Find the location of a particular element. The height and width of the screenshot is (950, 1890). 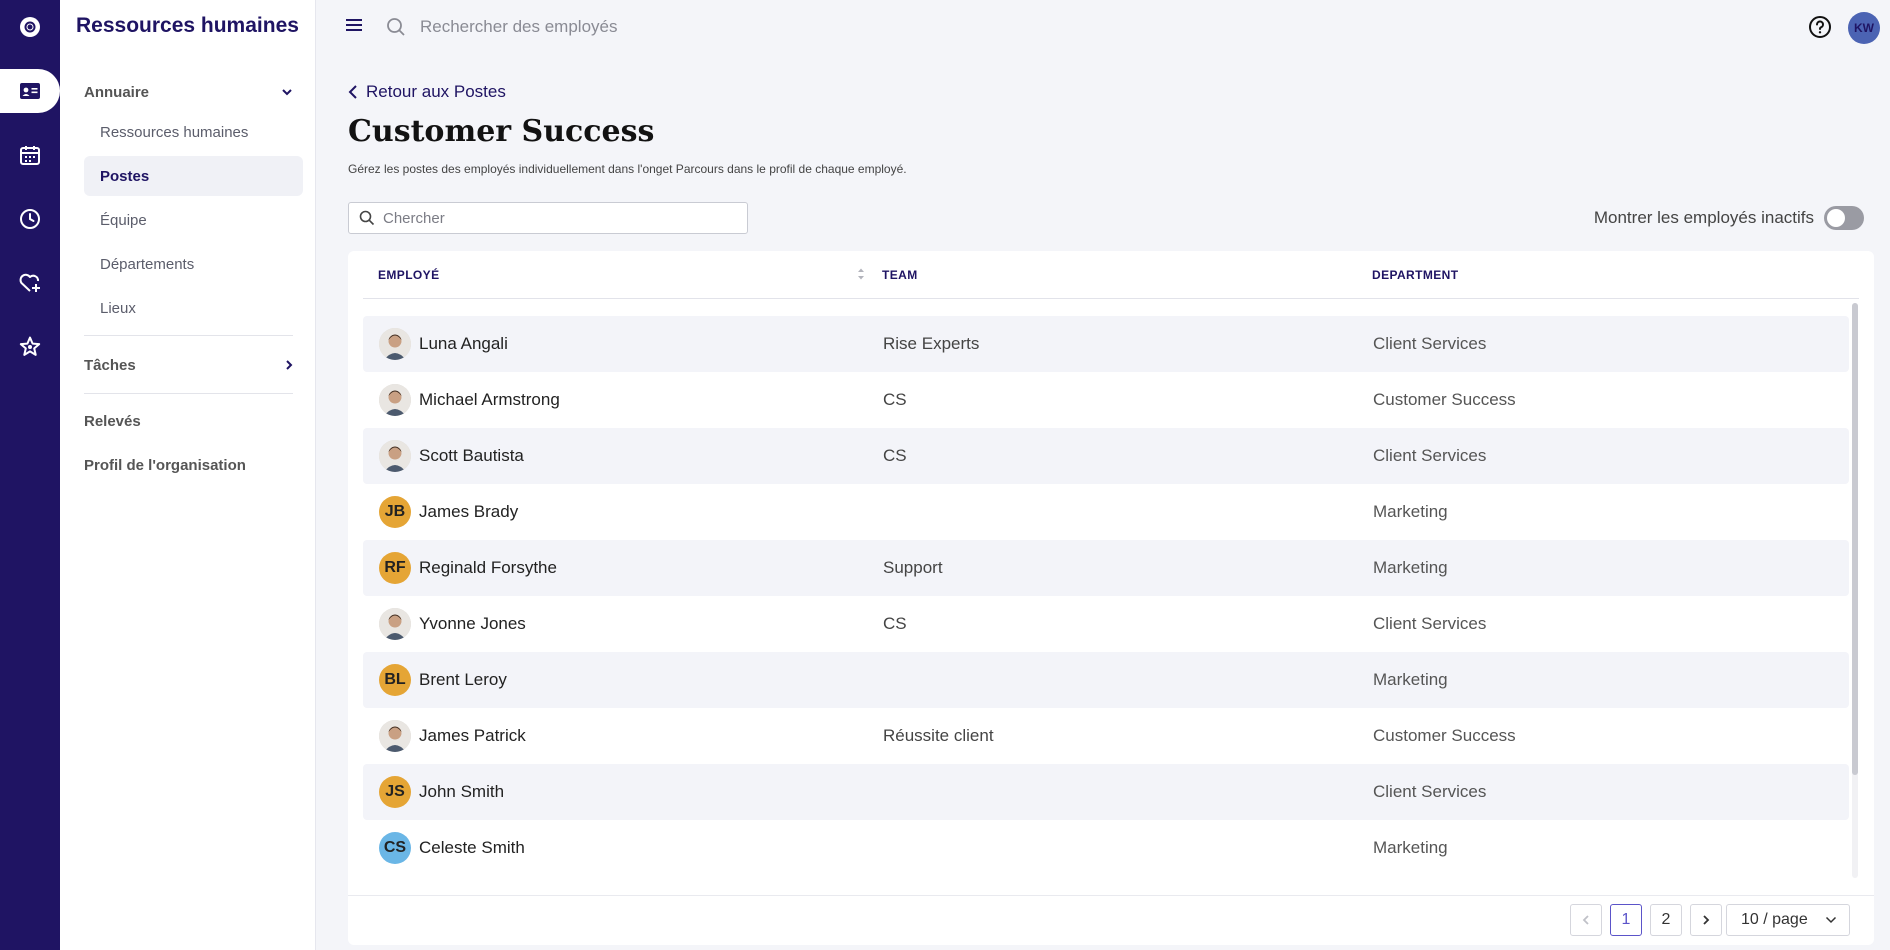

employee-cell: James Patrick is located at coordinates (452, 736).